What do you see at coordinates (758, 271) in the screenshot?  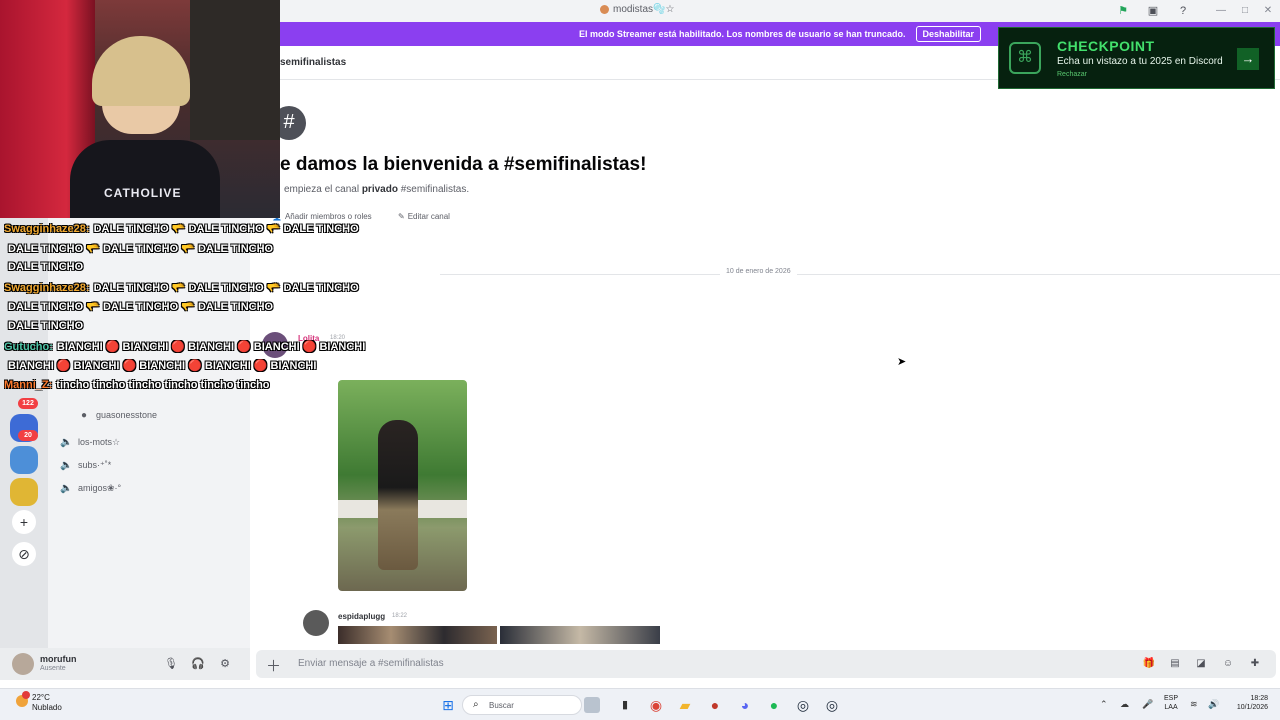 I see `date-divider-label: 10 de enero de 2026` at bounding box center [758, 271].